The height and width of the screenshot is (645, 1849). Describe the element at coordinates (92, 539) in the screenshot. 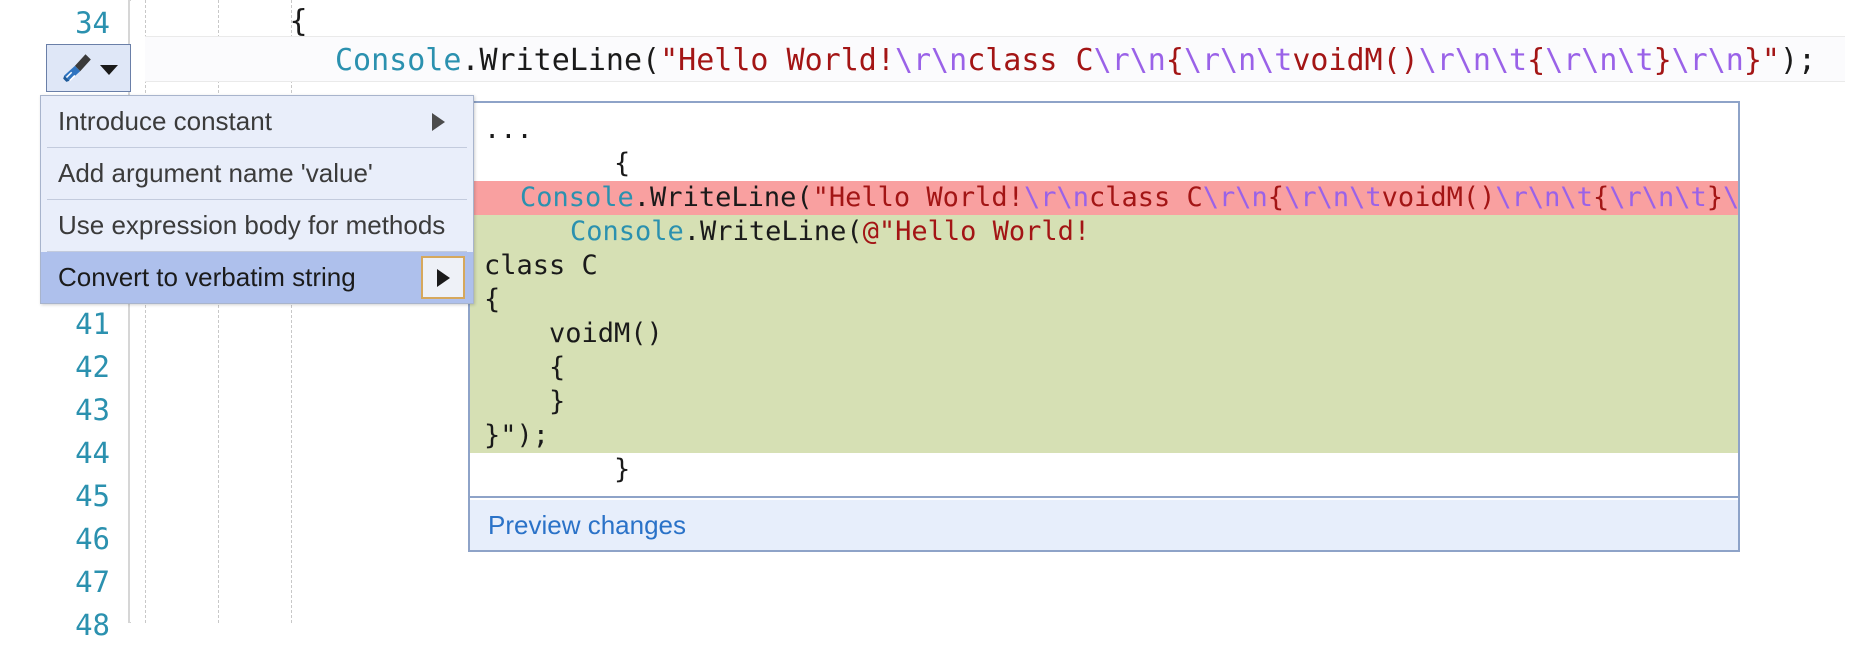

I see `line-number: 46` at that location.